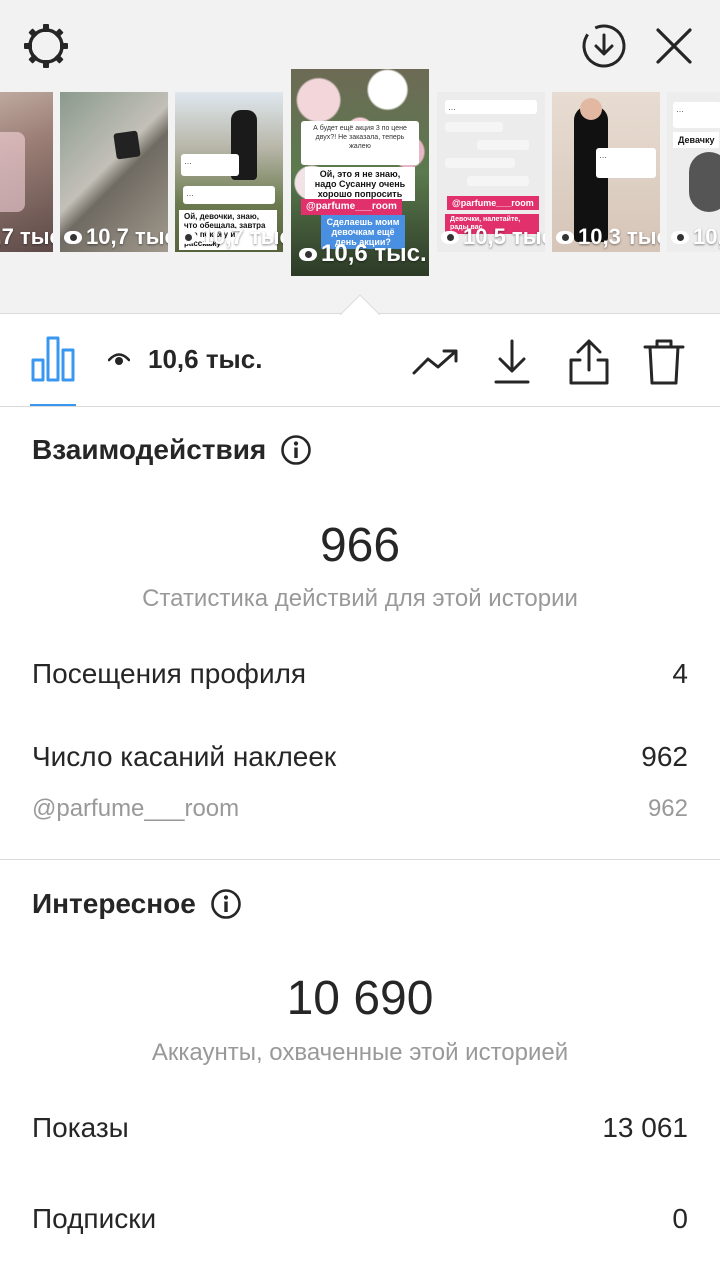 This screenshot has width=720, height=1280. What do you see at coordinates (53, 359) in the screenshot?
I see `bar-chart-icon` at bounding box center [53, 359].